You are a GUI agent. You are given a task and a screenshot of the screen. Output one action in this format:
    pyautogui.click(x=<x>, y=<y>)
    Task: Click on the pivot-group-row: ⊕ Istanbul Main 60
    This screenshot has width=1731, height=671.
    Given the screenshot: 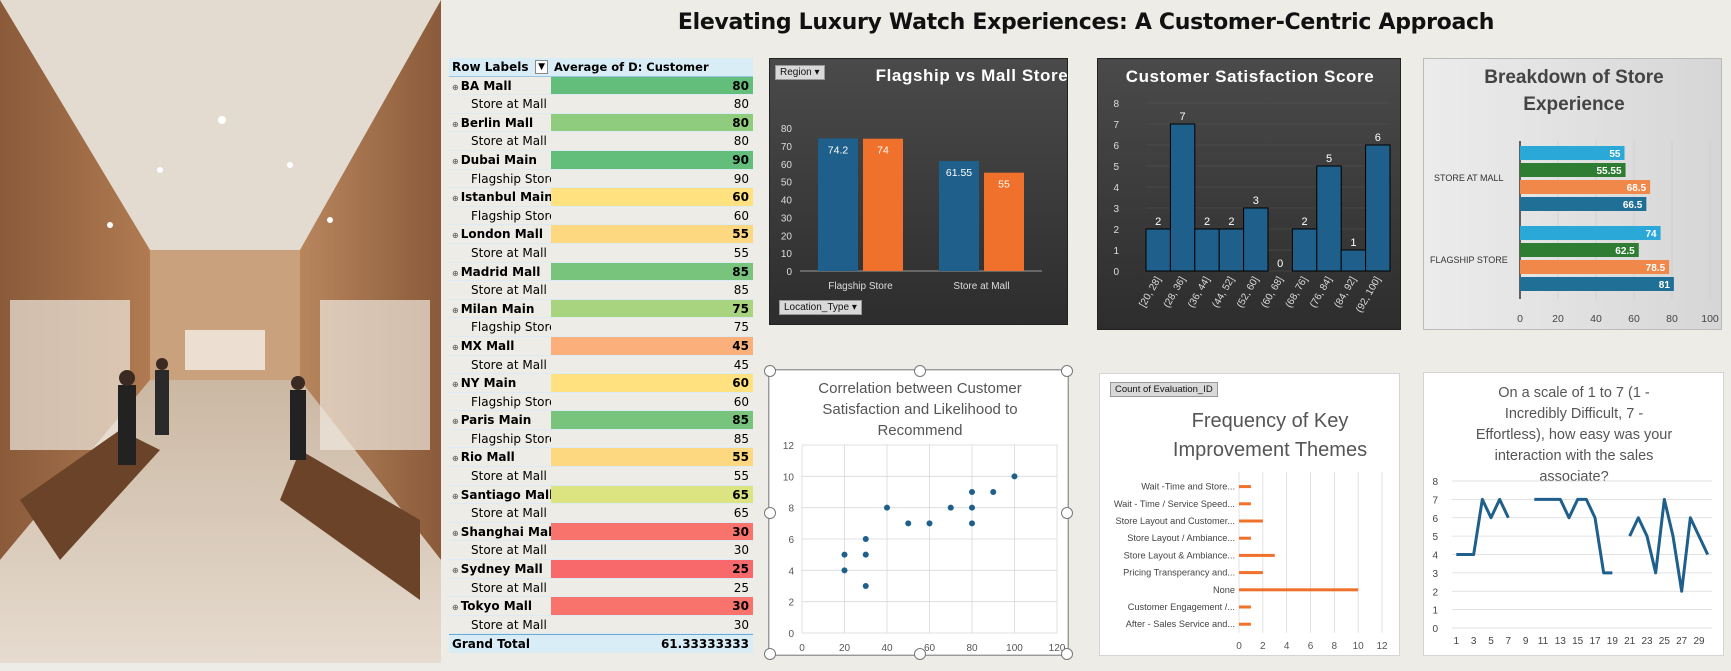 What is the action you would take?
    pyautogui.click(x=601, y=197)
    